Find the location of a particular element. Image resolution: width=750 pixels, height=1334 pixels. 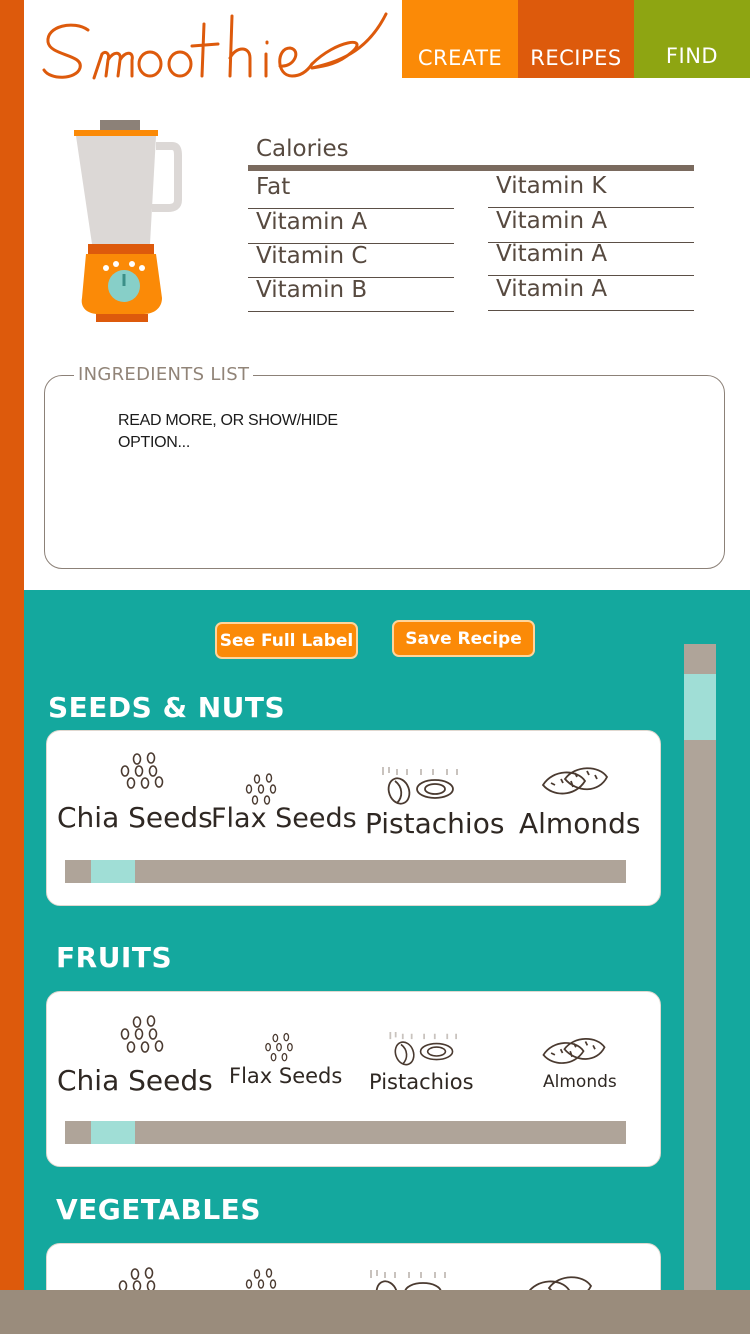

nutrient-fat: Fat is located at coordinates (351, 191).